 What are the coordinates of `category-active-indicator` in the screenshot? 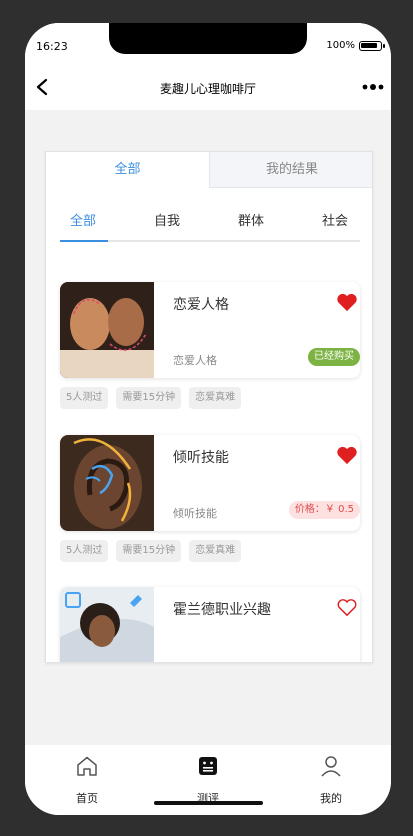 It's located at (84, 241).